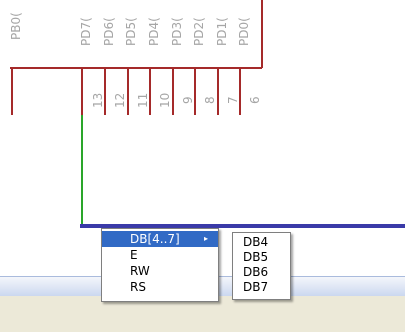 Image resolution: width=405 pixels, height=332 pixels. Describe the element at coordinates (160, 271) in the screenshot. I see `menu-item-rw: RW` at that location.